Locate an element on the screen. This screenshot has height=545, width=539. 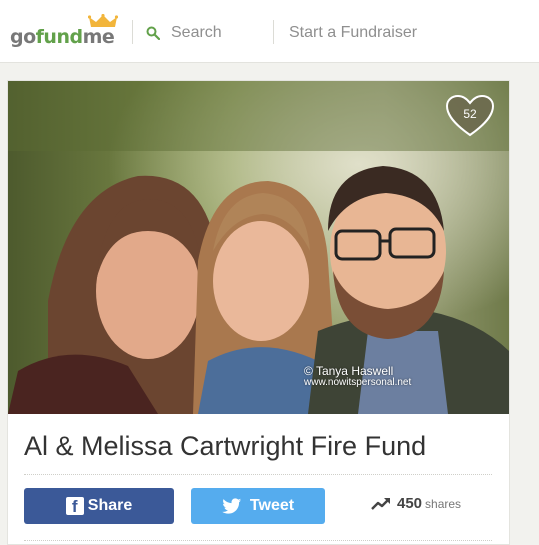
trending-up-icon is located at coordinates (380, 503).